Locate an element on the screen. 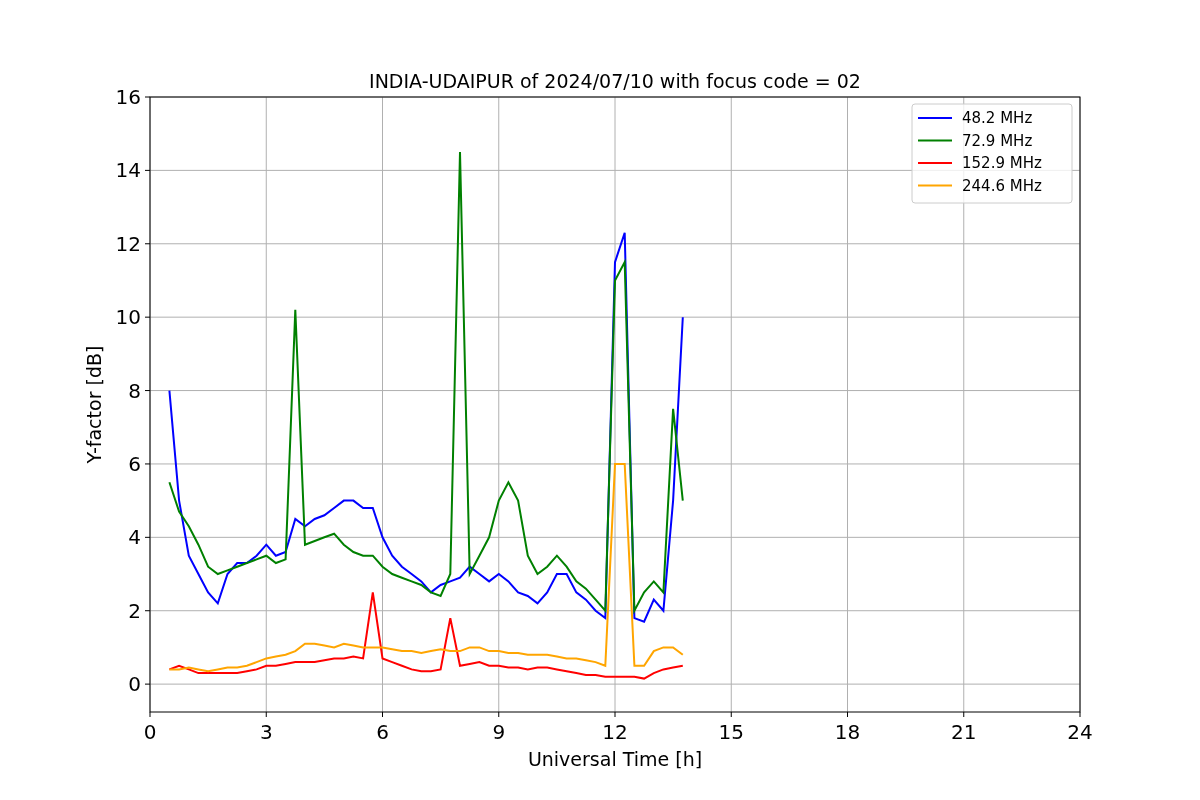  tick-label: 15 is located at coordinates (731, 732).